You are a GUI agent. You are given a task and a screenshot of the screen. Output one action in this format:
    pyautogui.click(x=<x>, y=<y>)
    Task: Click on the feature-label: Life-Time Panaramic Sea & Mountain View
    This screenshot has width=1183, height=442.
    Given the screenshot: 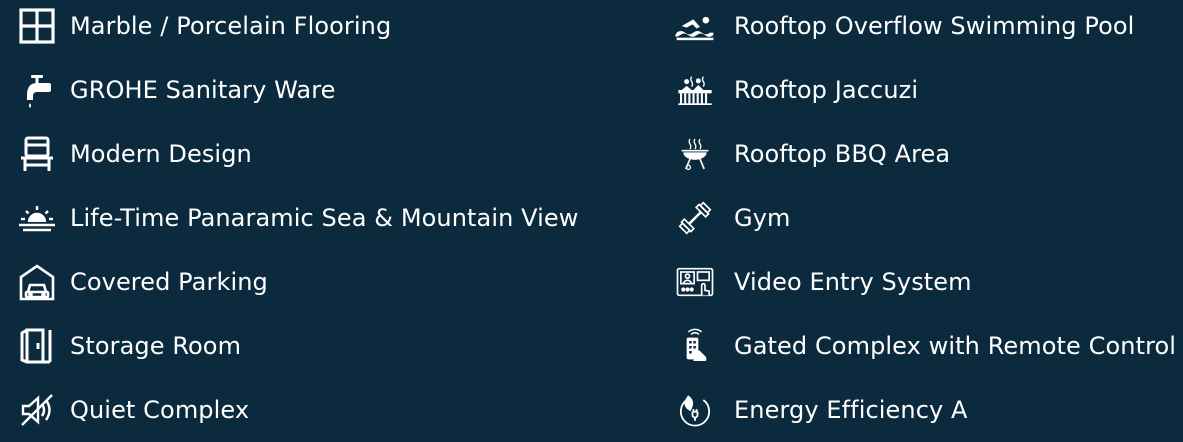 What is the action you would take?
    pyautogui.click(x=324, y=218)
    